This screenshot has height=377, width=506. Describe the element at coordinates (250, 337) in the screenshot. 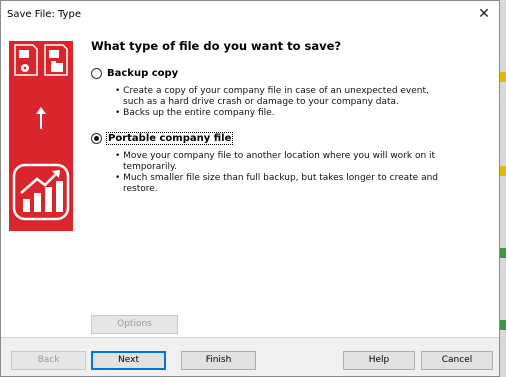

I see `footer-separator` at that location.